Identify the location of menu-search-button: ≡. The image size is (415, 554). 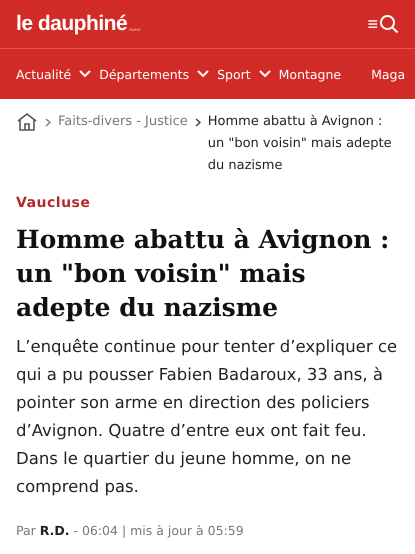
(383, 24).